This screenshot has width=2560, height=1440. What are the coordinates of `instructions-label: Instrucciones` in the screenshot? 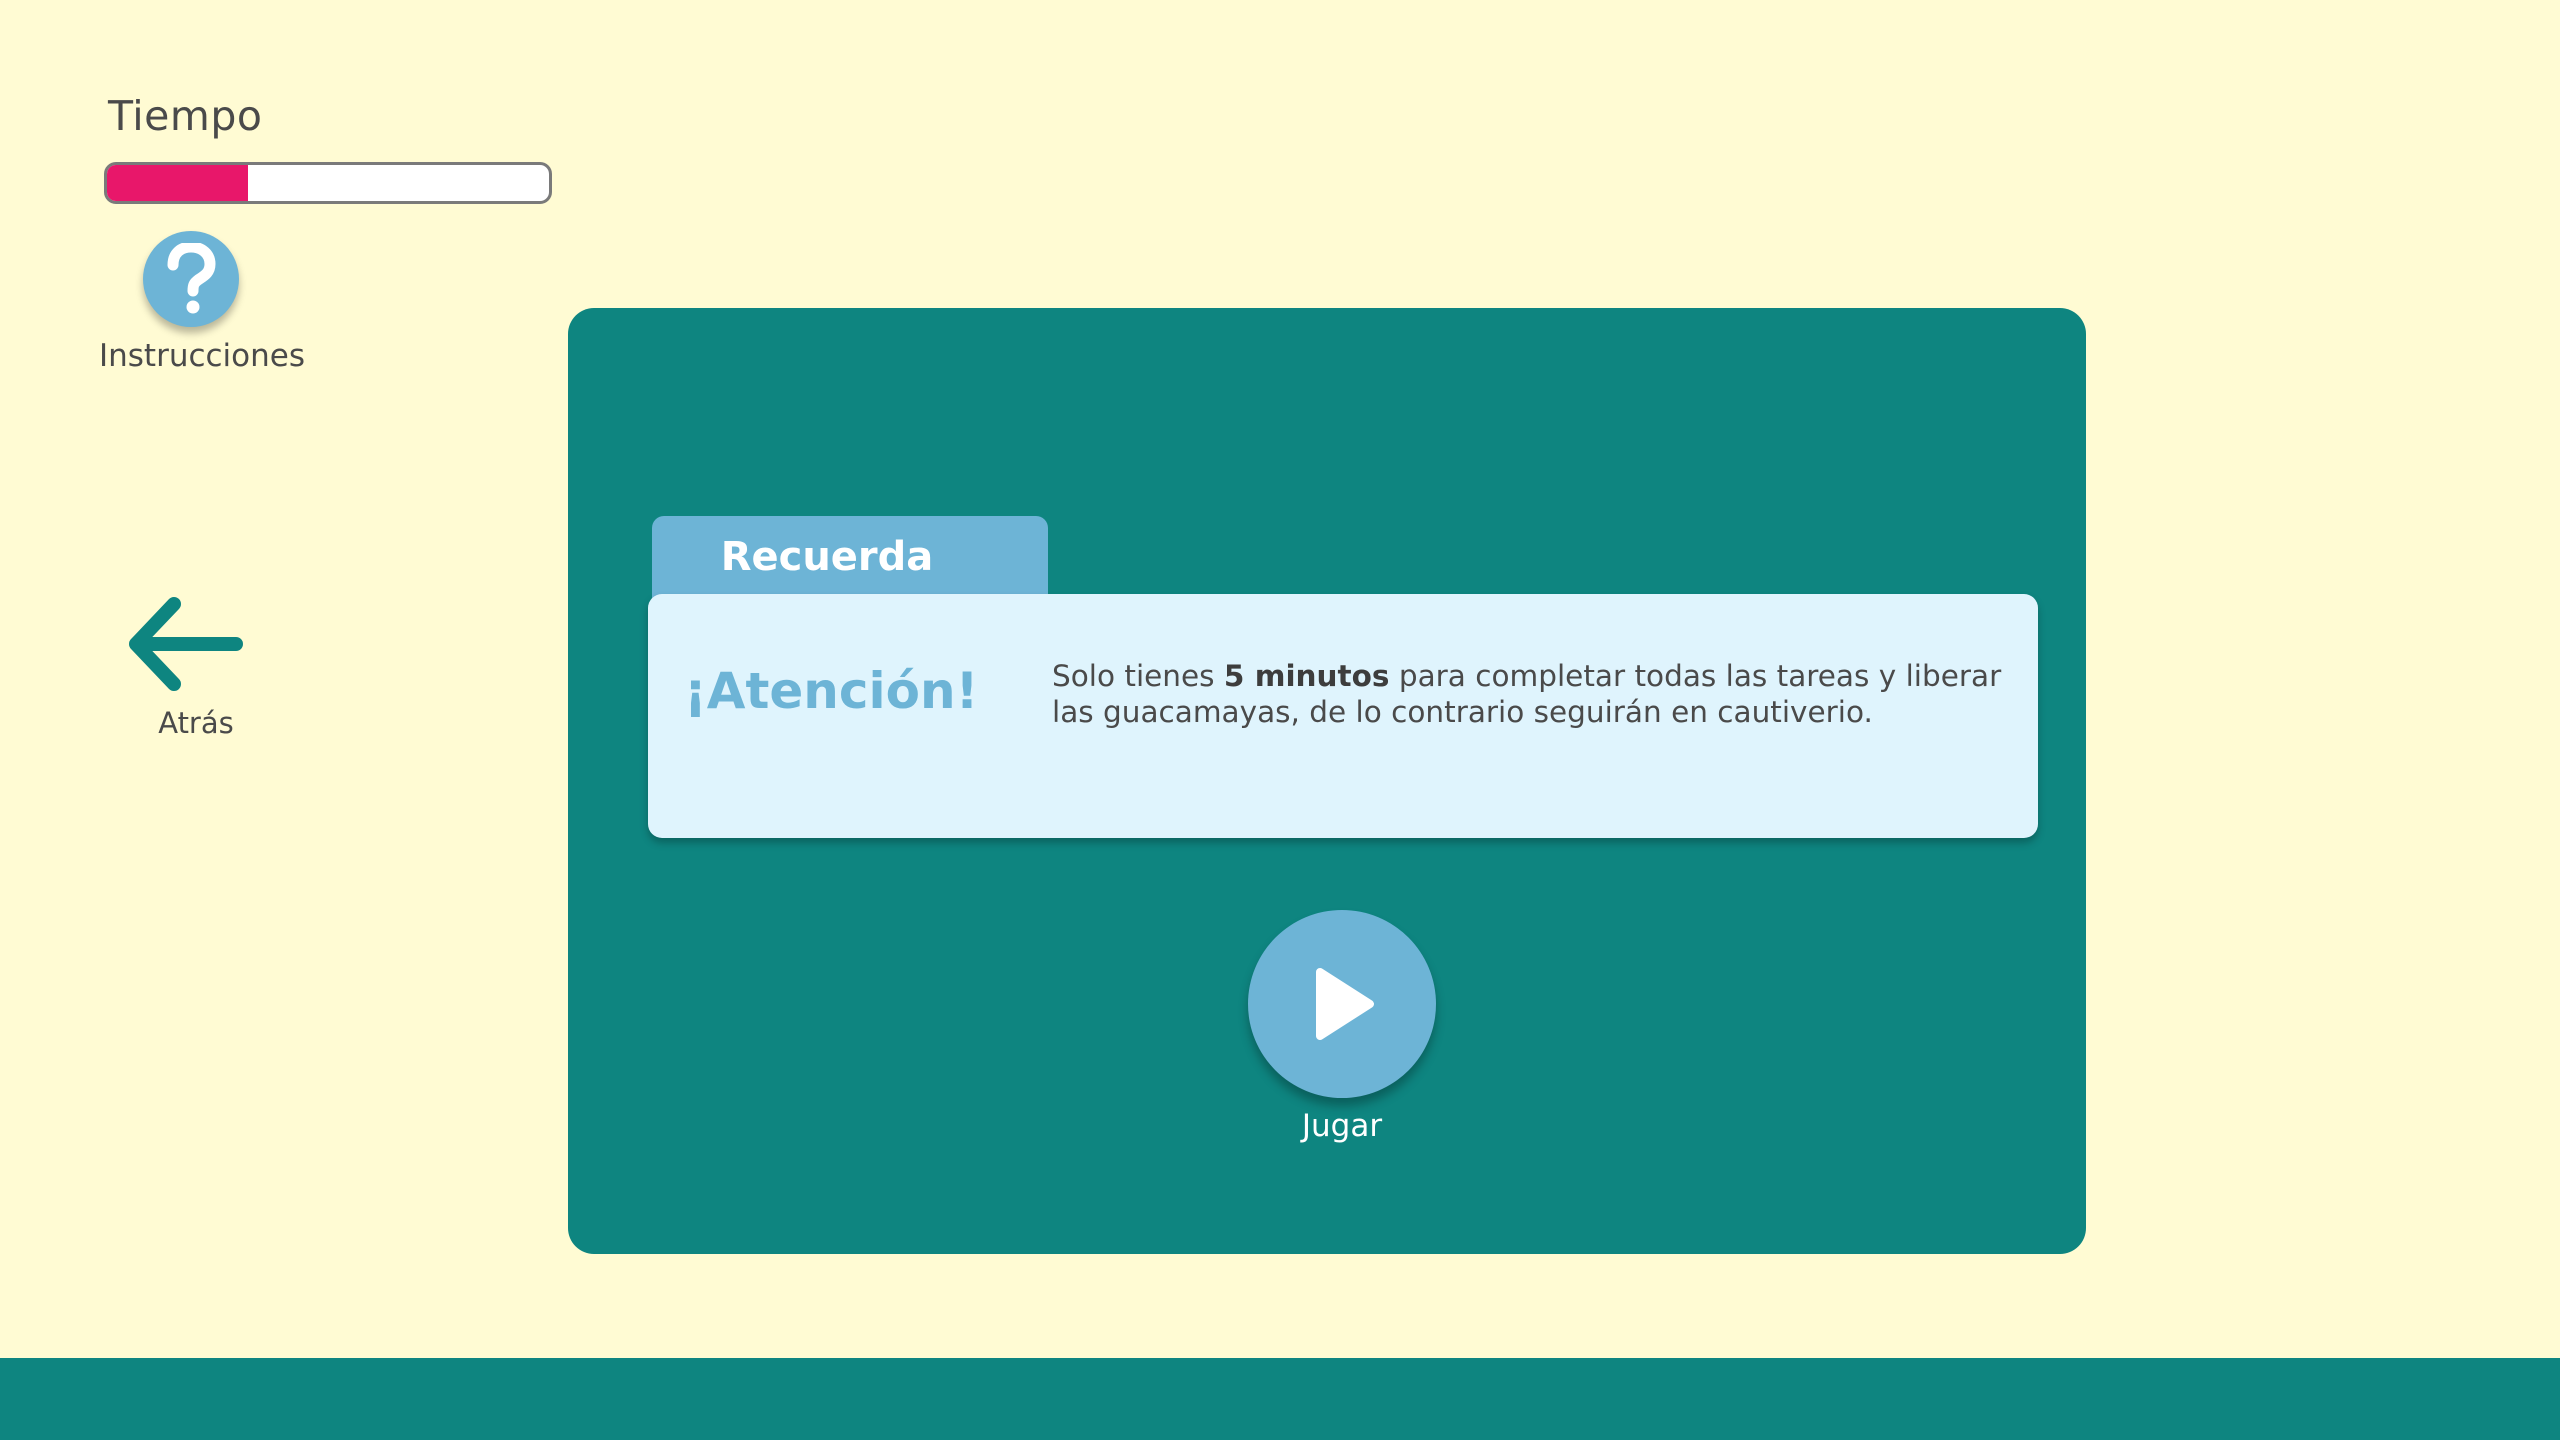 It's located at (202, 356).